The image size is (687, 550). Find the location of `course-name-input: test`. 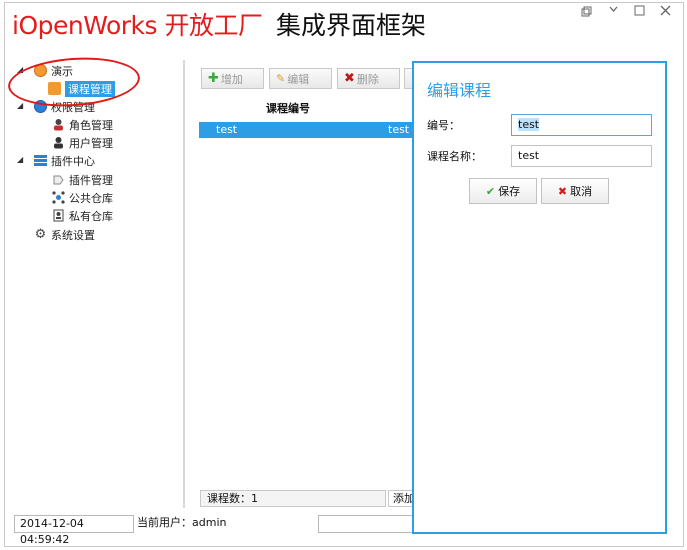

course-name-input: test is located at coordinates (581, 156).